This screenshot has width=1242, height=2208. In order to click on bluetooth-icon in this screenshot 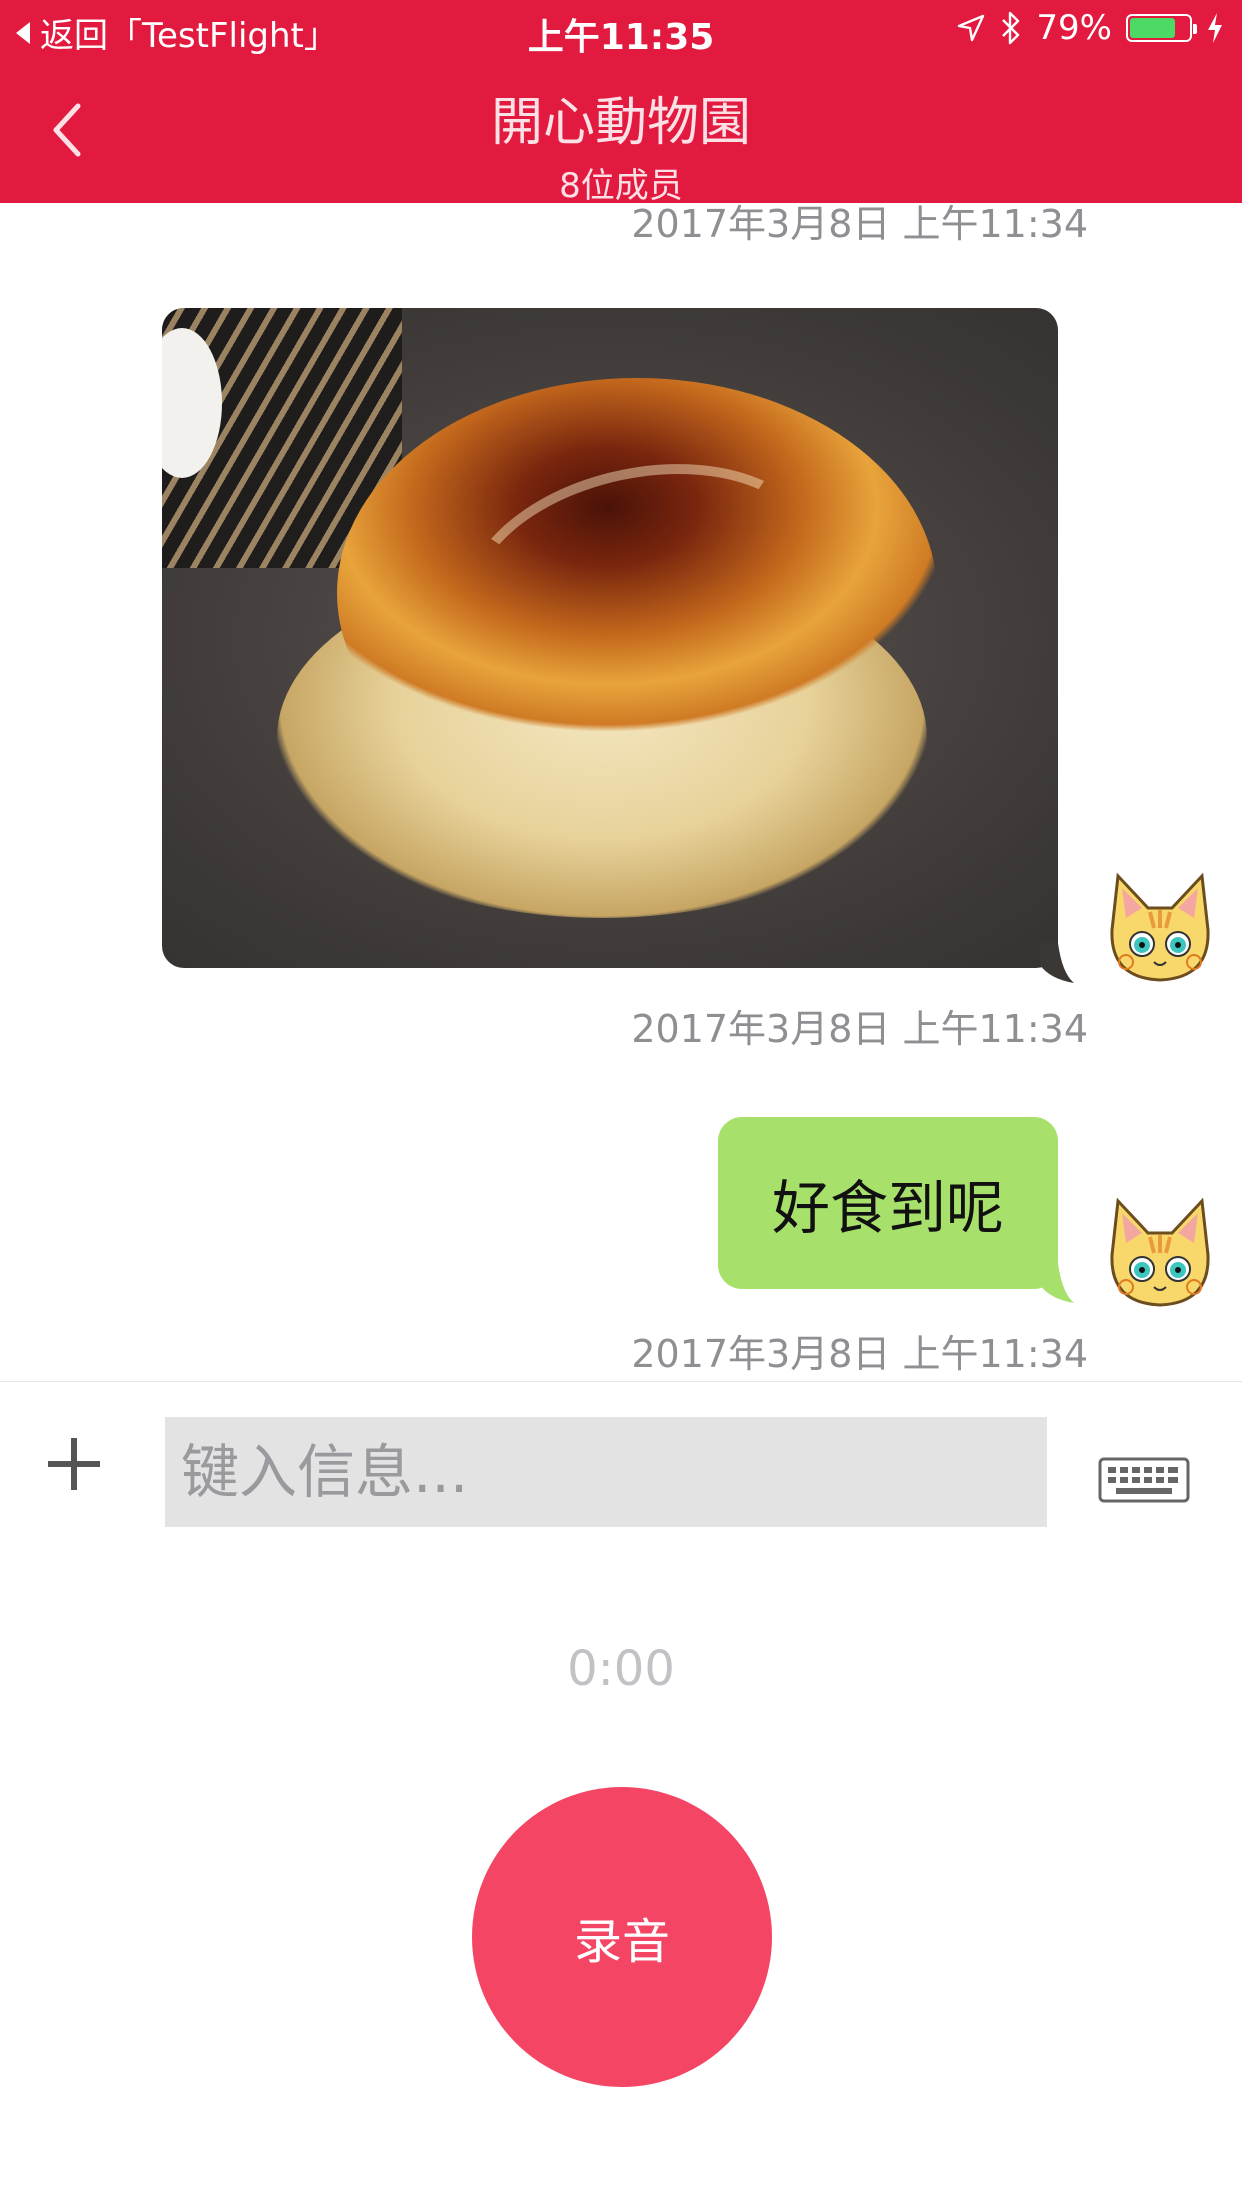, I will do `click(1011, 28)`.